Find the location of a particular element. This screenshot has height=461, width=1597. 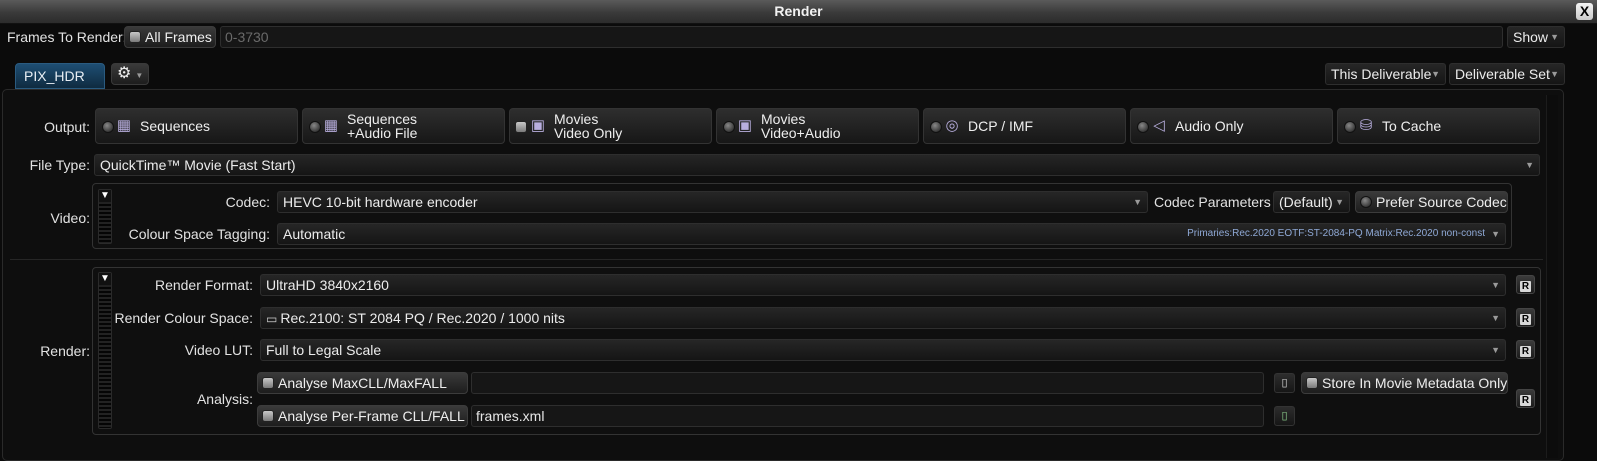

analysis-reset-button: R is located at coordinates (1525, 398).